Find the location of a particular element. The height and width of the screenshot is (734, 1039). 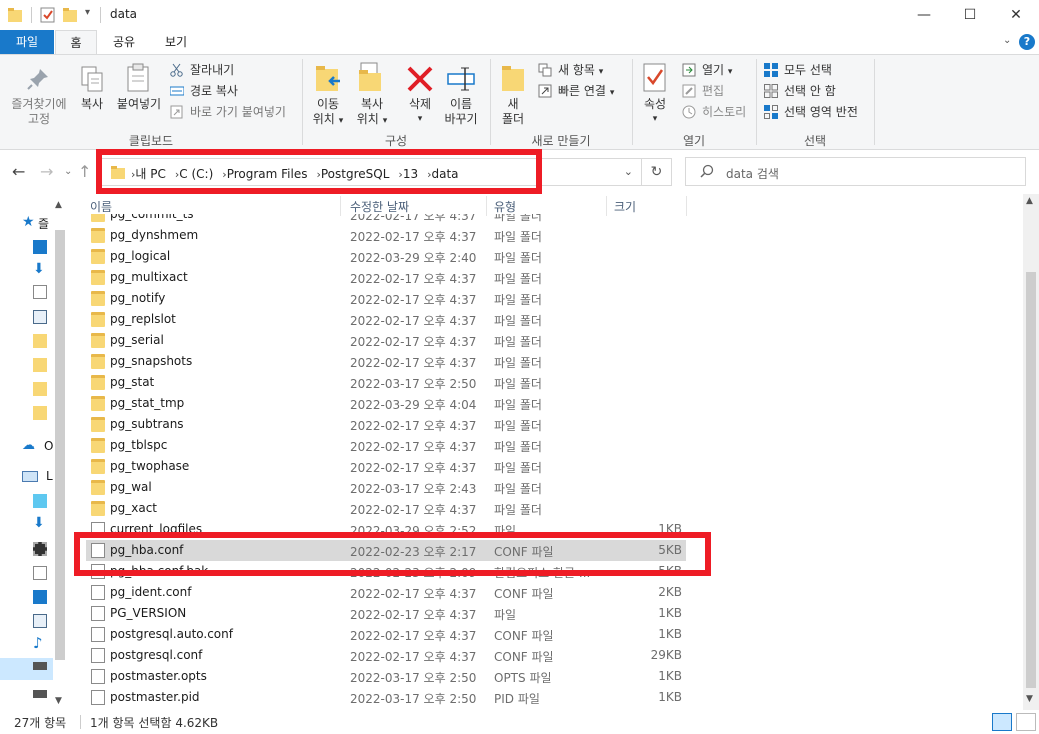

file-name: postmaster.pid is located at coordinates (155, 697).